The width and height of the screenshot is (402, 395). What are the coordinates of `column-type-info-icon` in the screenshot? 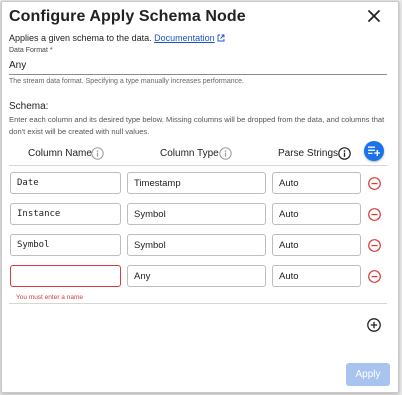 It's located at (225, 153).